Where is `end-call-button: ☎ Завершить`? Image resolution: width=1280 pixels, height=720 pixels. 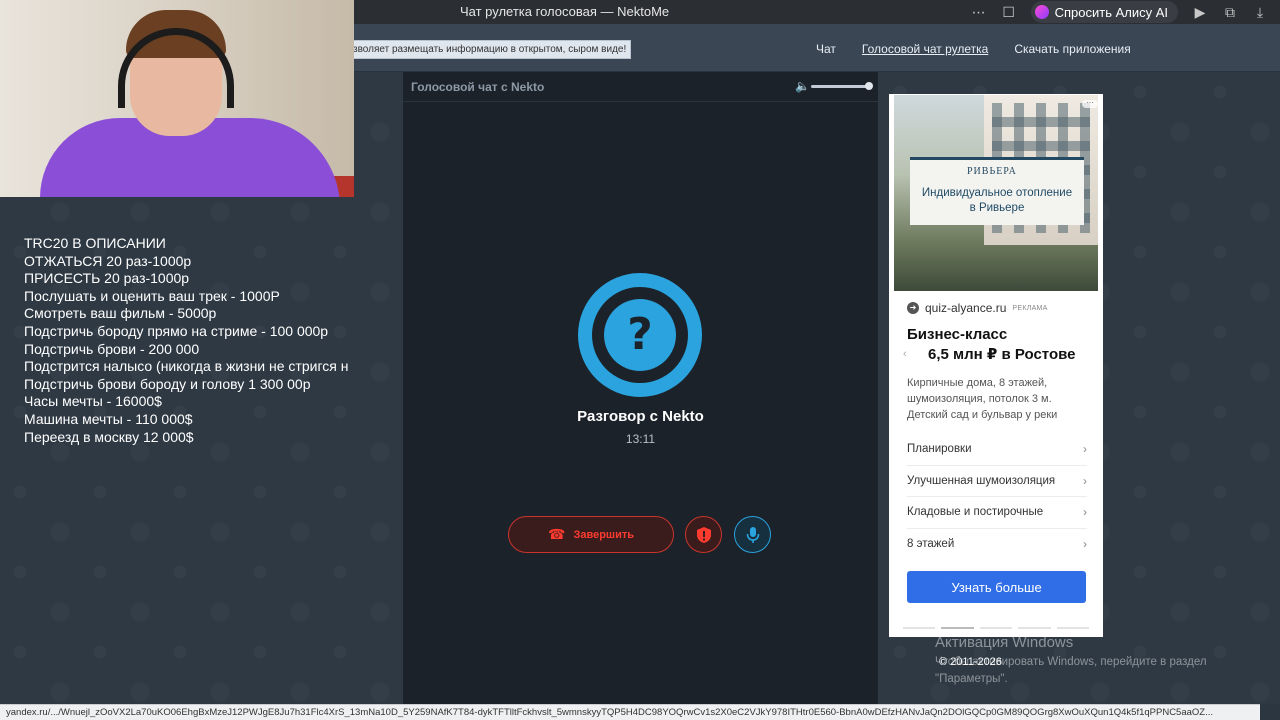
end-call-button: ☎ Завершить is located at coordinates (591, 534).